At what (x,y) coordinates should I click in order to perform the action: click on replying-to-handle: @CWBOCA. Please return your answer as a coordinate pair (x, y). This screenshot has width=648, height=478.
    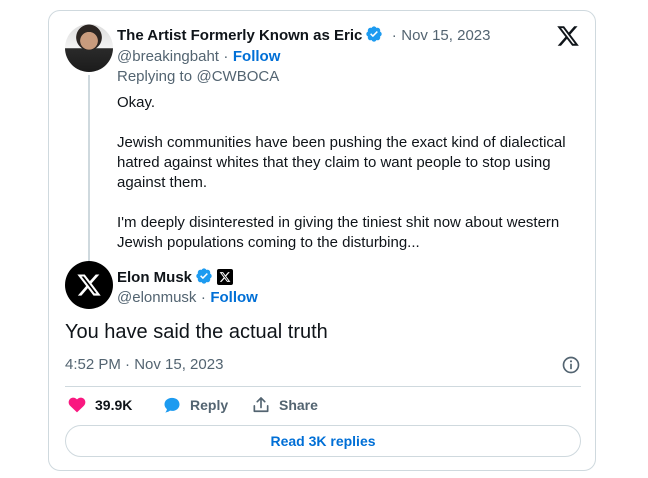
    Looking at the image, I should click on (238, 76).